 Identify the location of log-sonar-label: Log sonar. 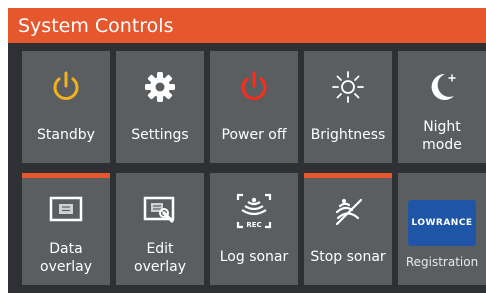
(254, 257).